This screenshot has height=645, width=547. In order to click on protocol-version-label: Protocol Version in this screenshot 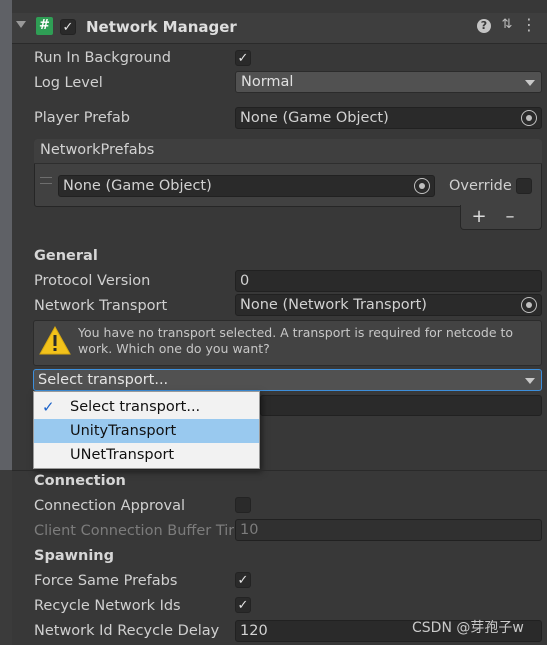, I will do `click(92, 281)`.